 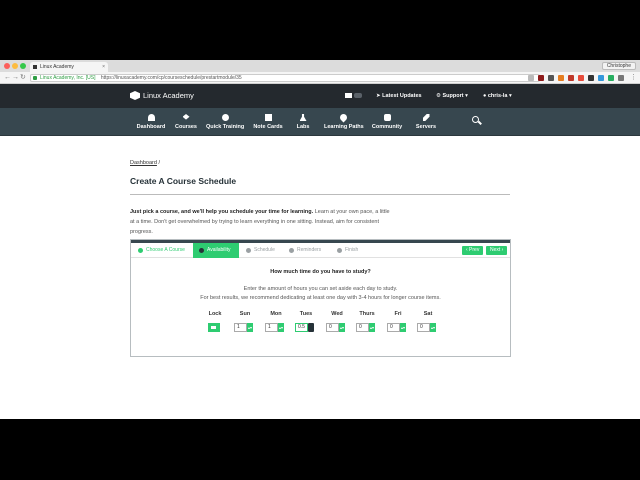 I want to click on day-mon: Mon 1 ▴▾, so click(x=276, y=321).